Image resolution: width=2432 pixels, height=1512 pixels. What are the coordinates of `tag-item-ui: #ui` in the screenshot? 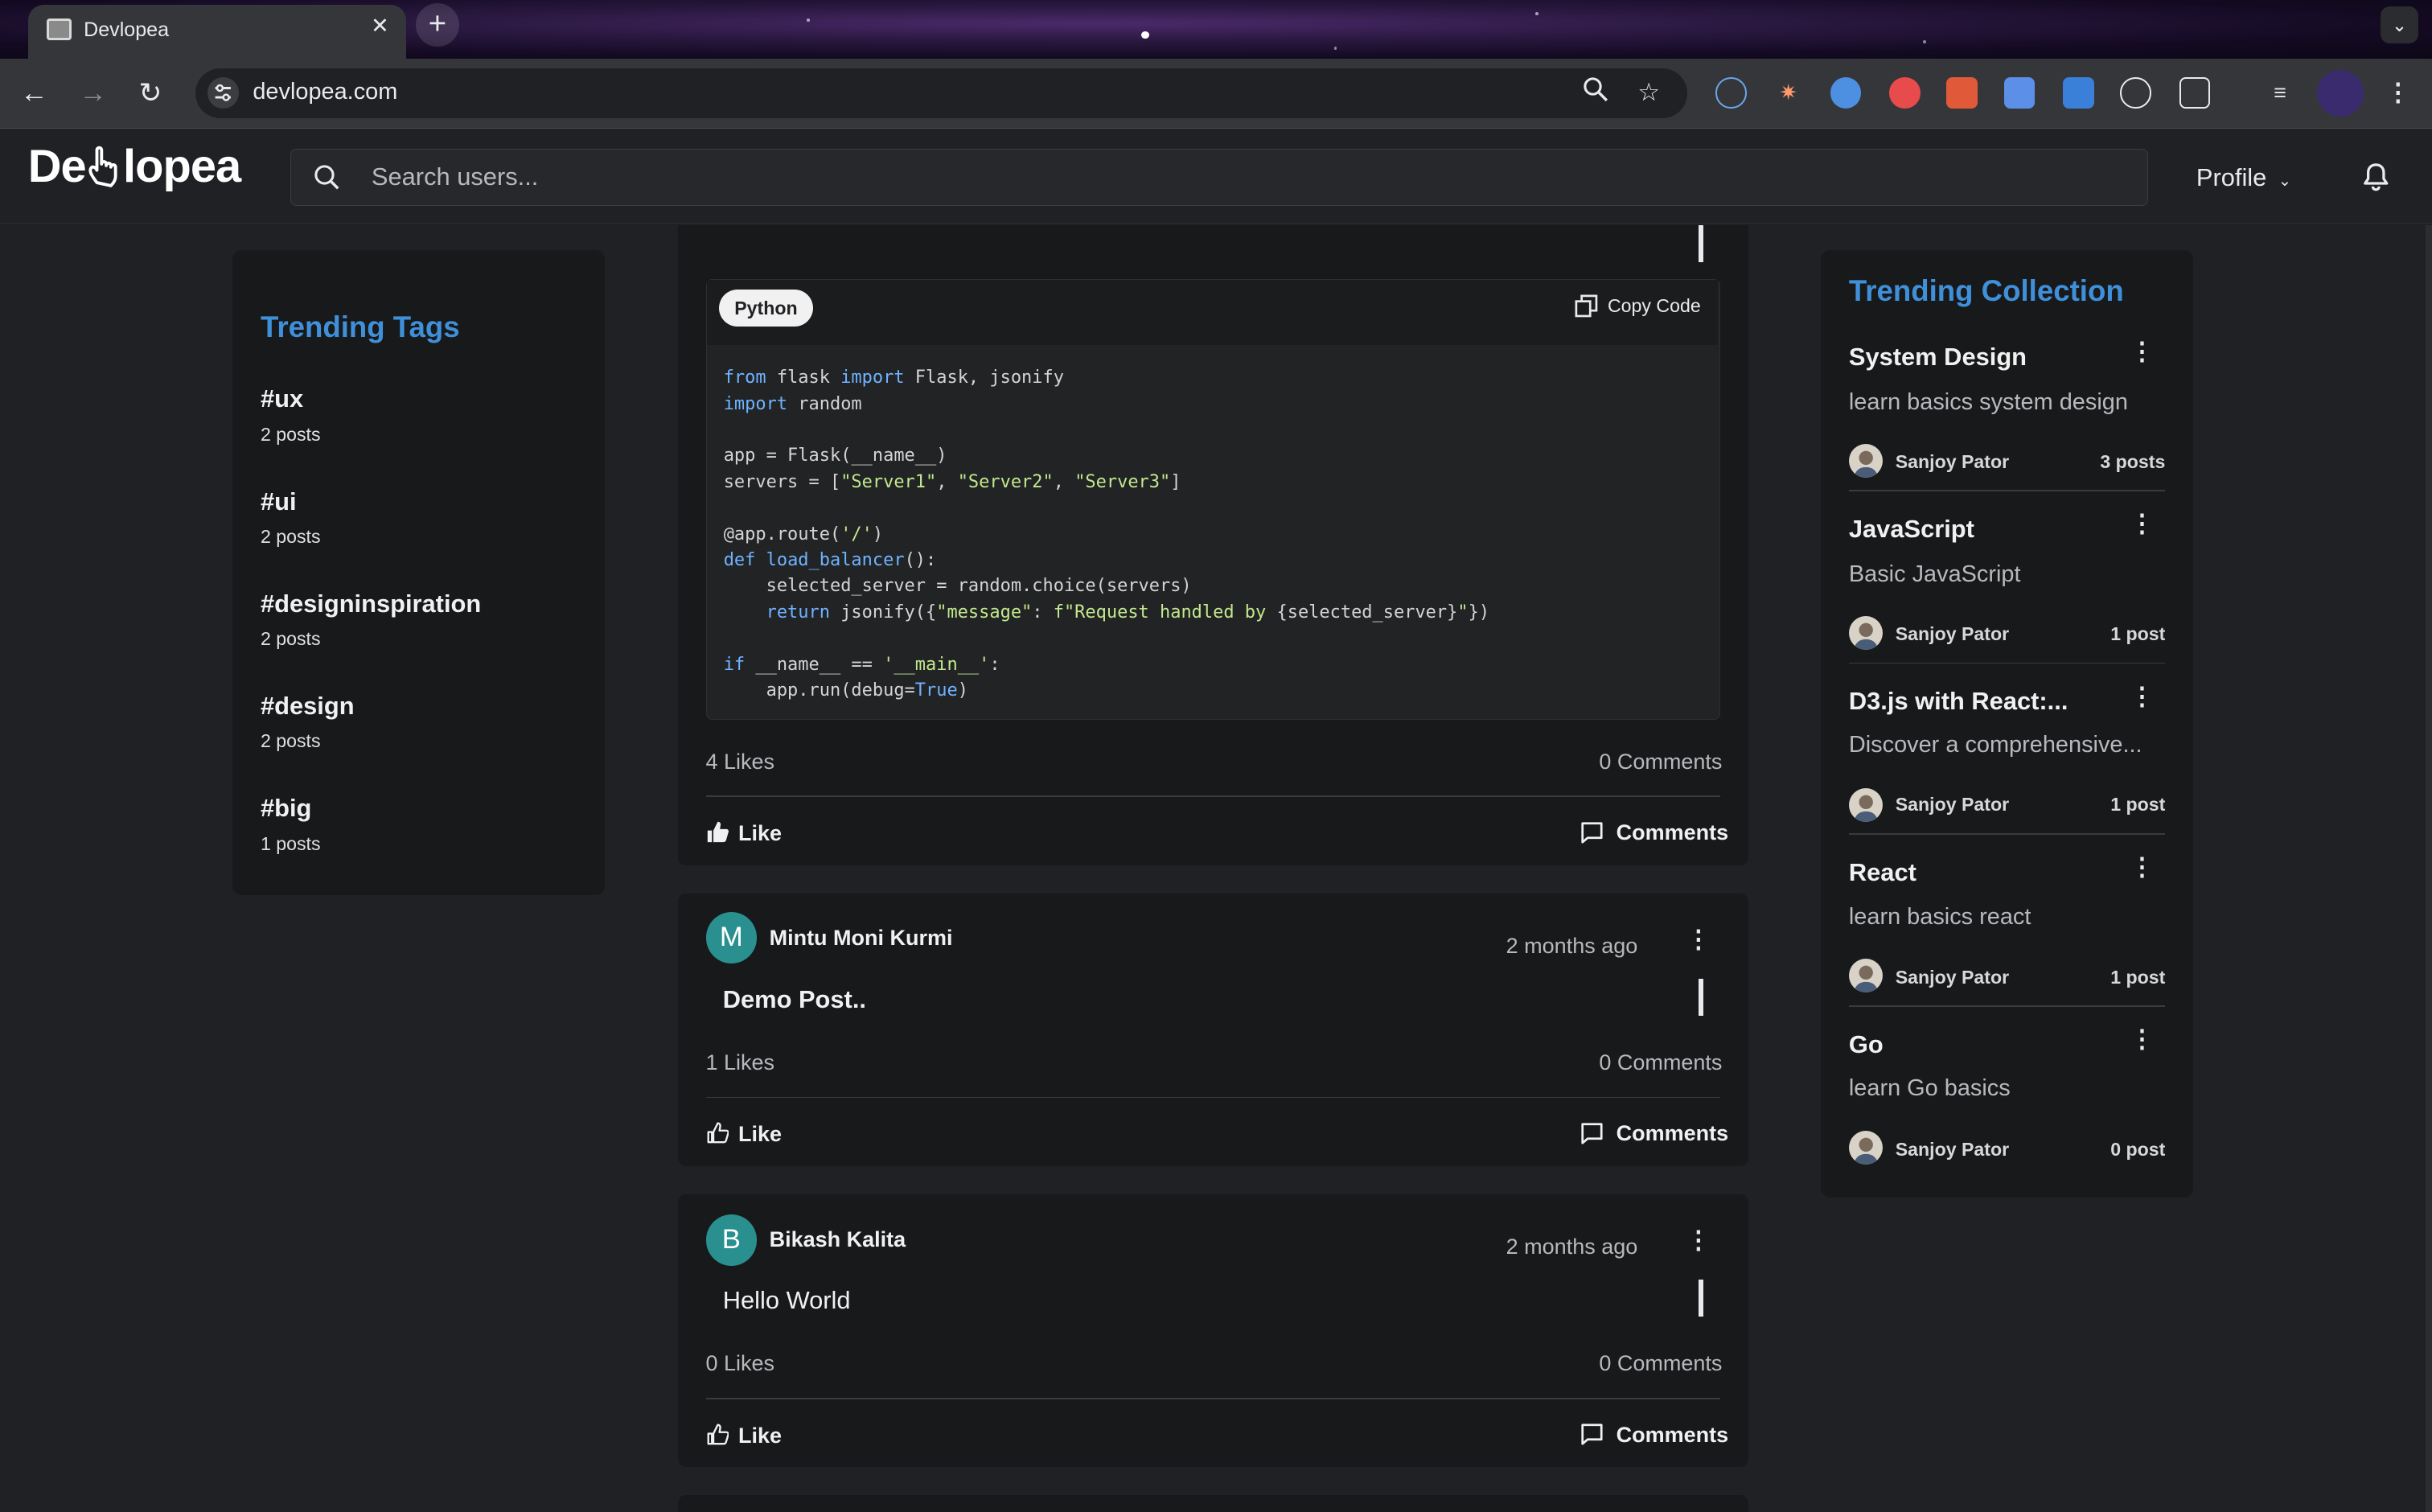 It's located at (279, 502).